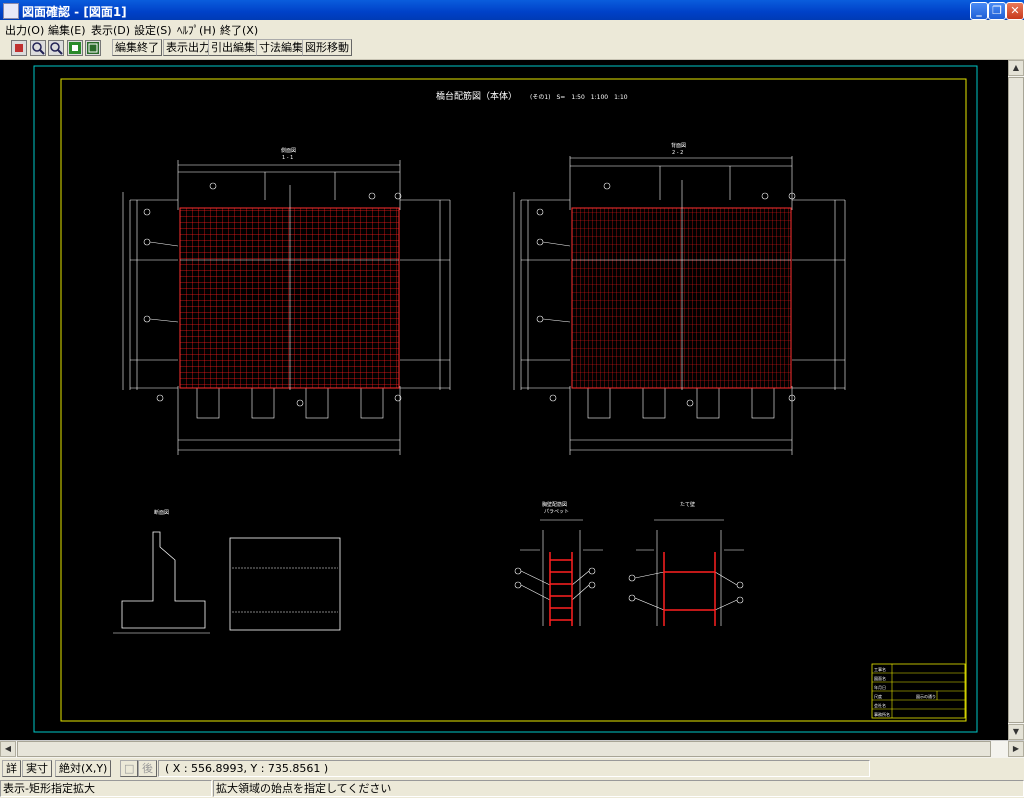 Image resolution: width=1024 pixels, height=798 pixels. I want to click on arrow-right-icon: ▶, so click(1016, 748).